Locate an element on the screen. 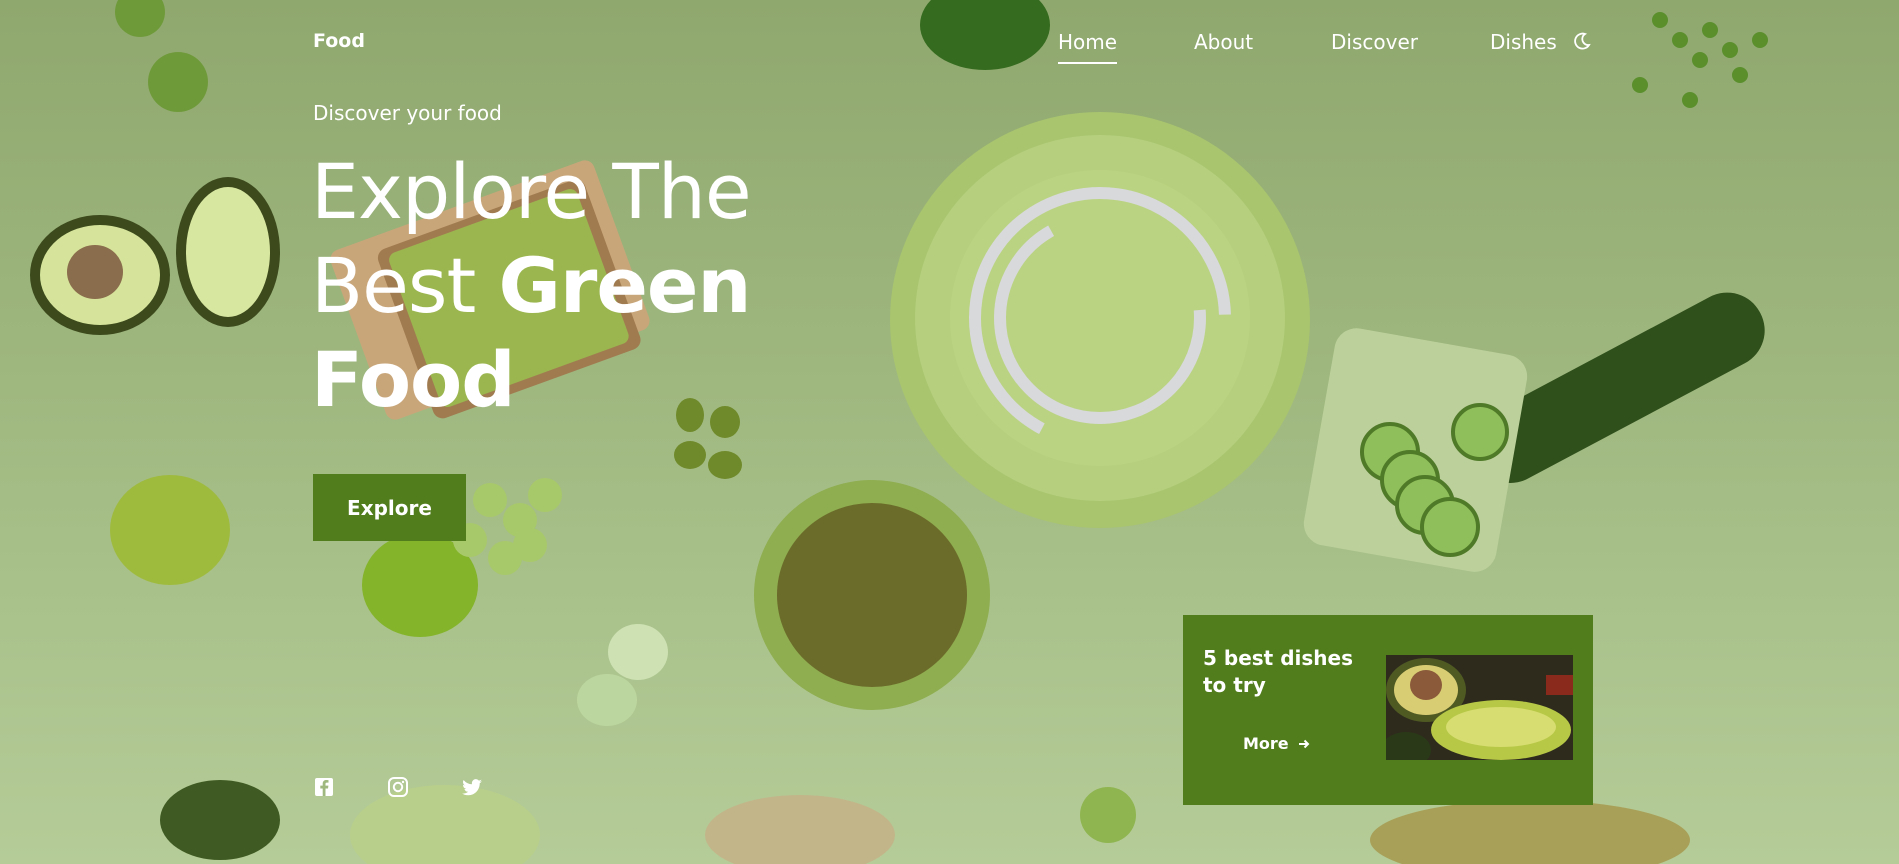  more-link: More is located at coordinates (1276, 743).